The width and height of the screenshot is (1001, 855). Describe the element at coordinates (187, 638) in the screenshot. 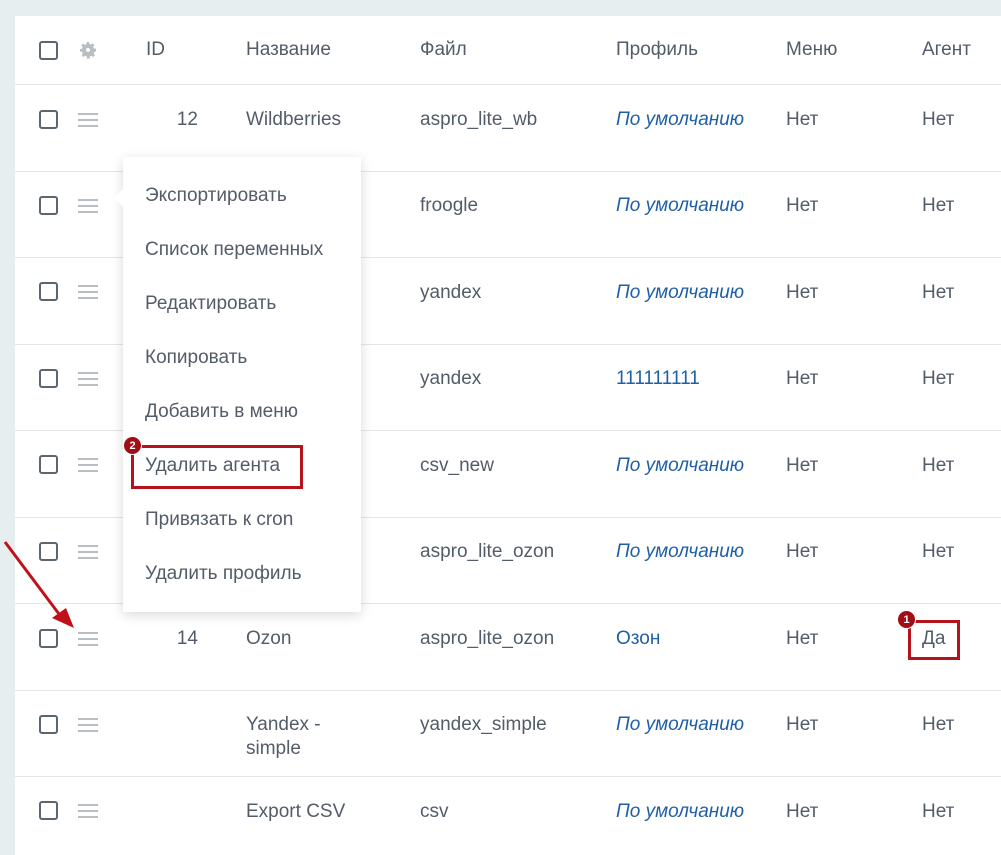

I see `row-id: 14` at that location.